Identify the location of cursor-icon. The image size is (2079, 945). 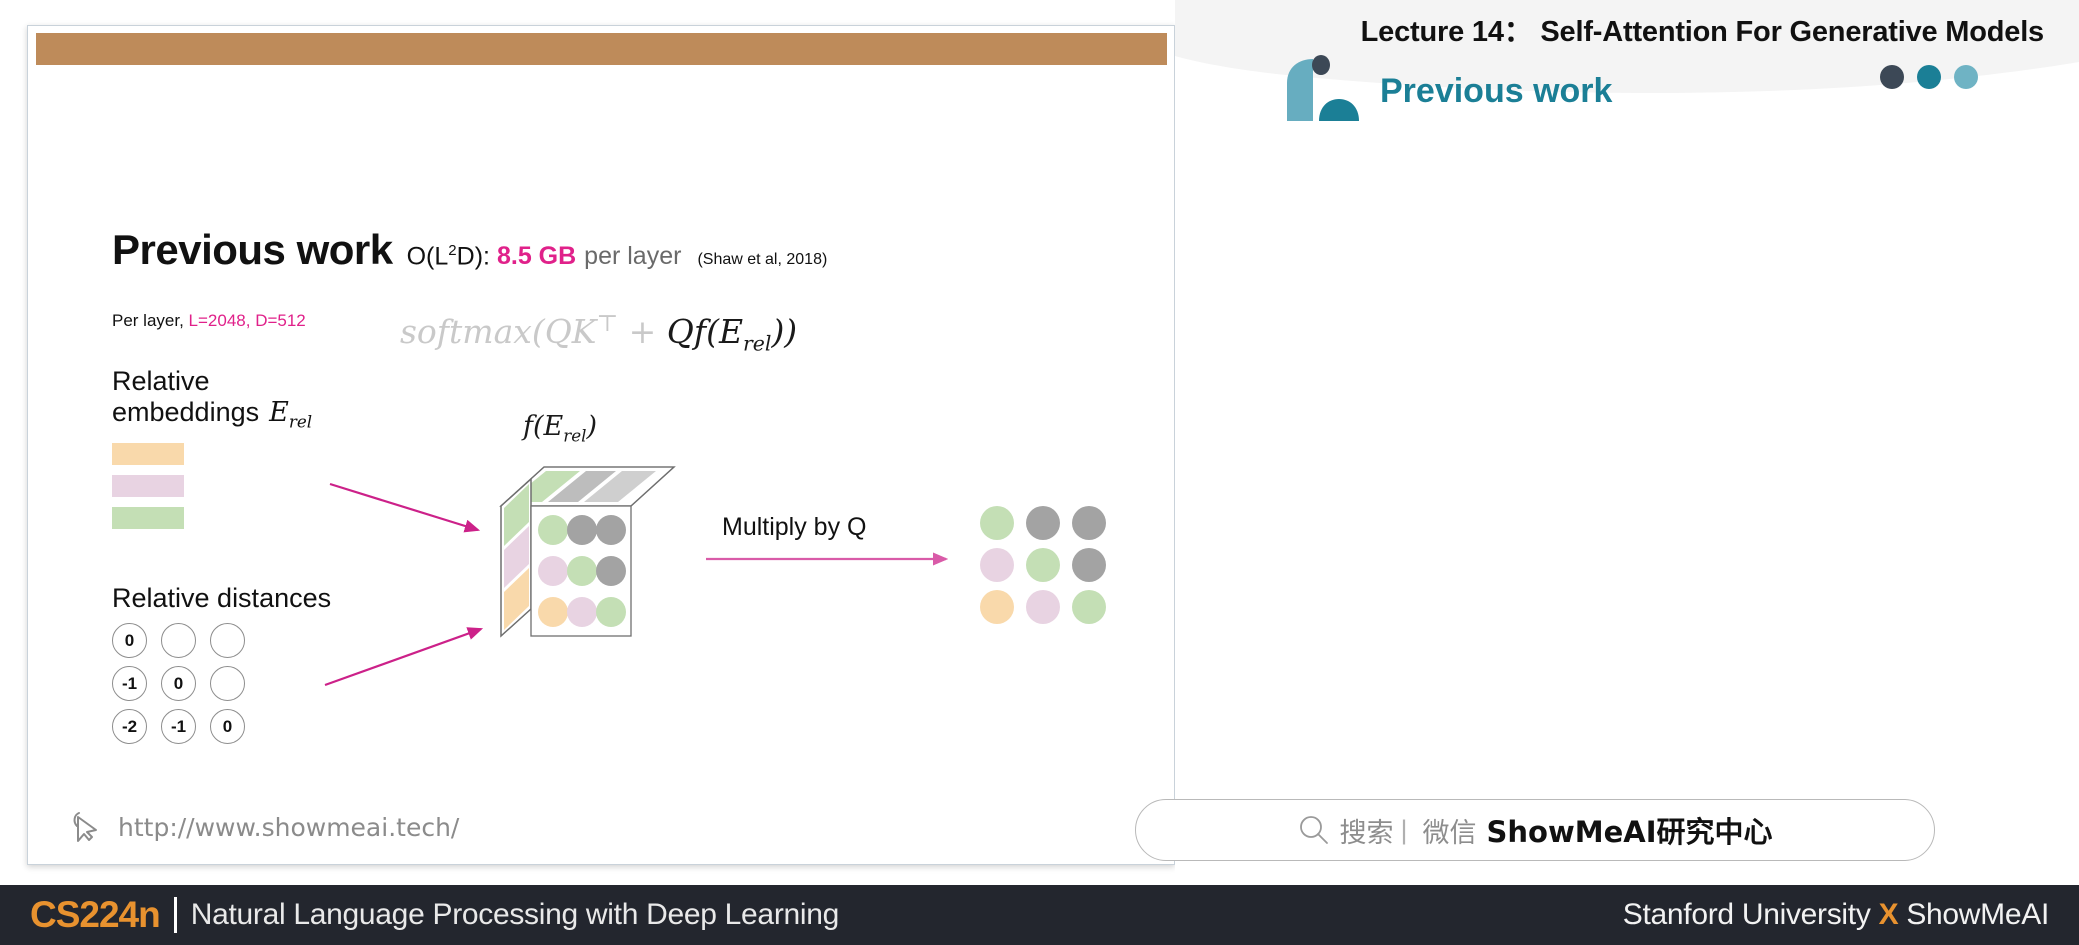
(85, 827).